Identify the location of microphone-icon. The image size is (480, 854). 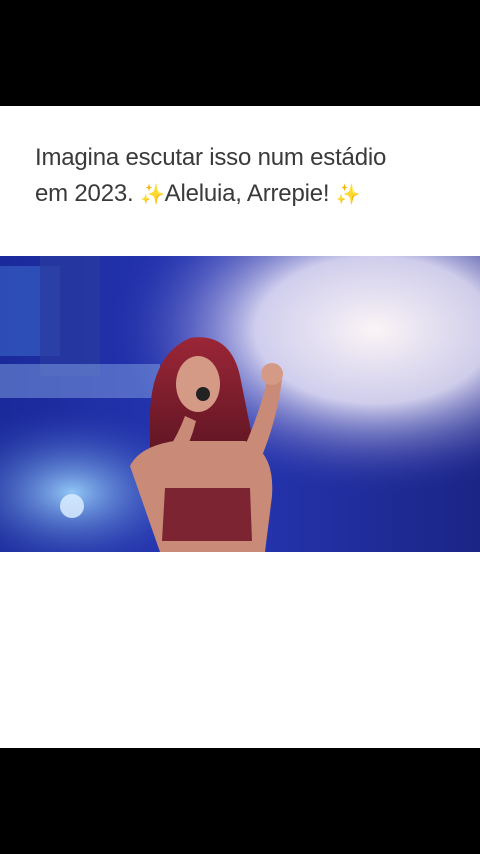
(203, 394).